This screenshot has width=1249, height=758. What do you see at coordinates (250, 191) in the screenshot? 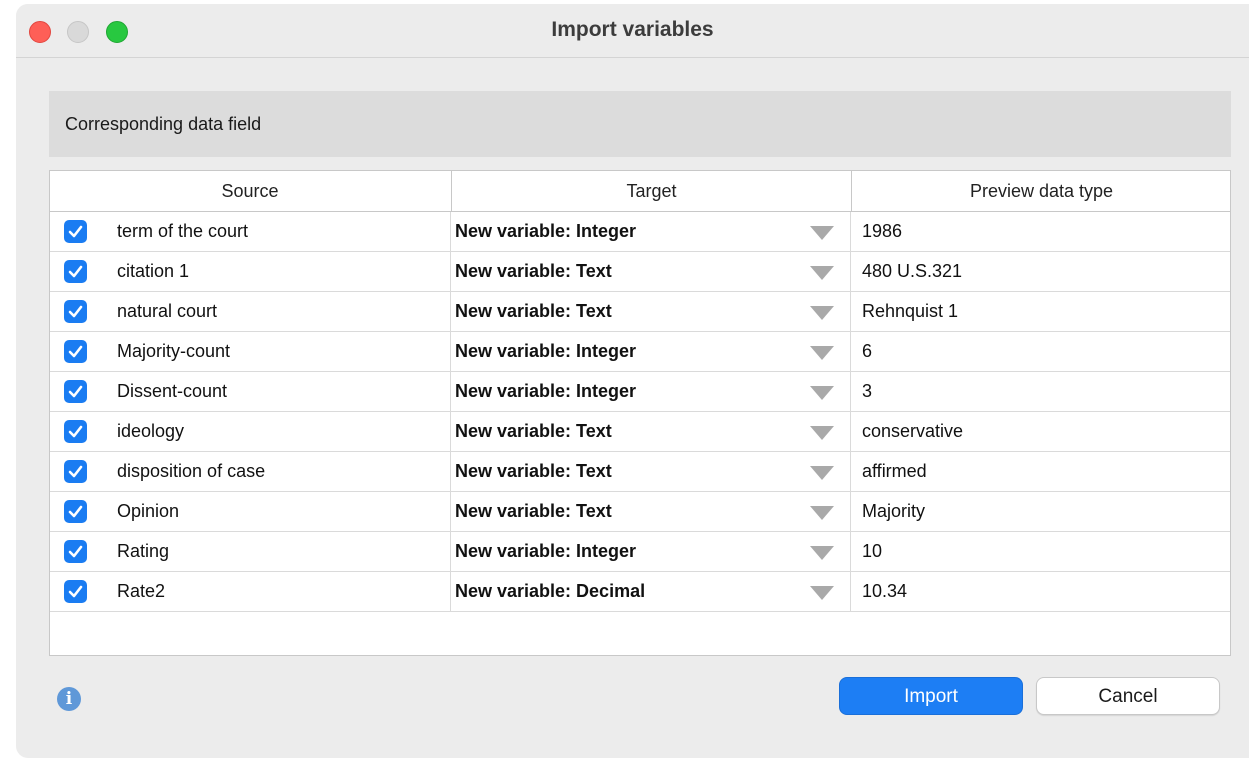
I see `column-header-source: Source` at bounding box center [250, 191].